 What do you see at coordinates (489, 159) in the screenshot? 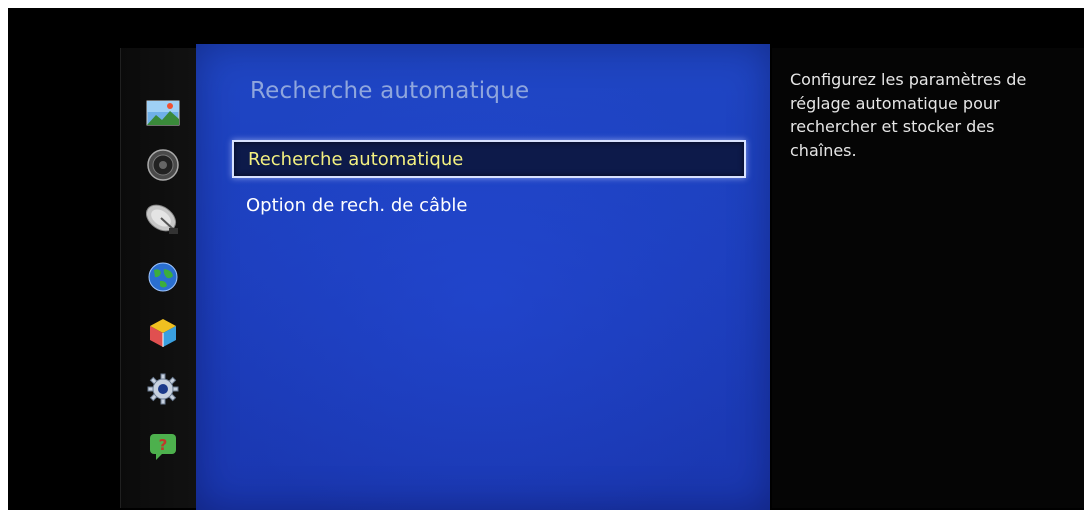
I see `menu-item-auto-search: Recherche automatique` at bounding box center [489, 159].